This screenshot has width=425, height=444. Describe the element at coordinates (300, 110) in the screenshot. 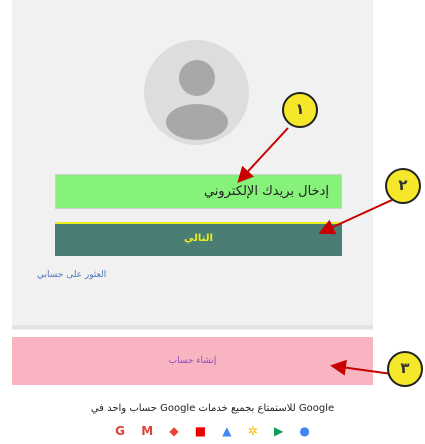

I see `annotation-marker-1: ١` at that location.